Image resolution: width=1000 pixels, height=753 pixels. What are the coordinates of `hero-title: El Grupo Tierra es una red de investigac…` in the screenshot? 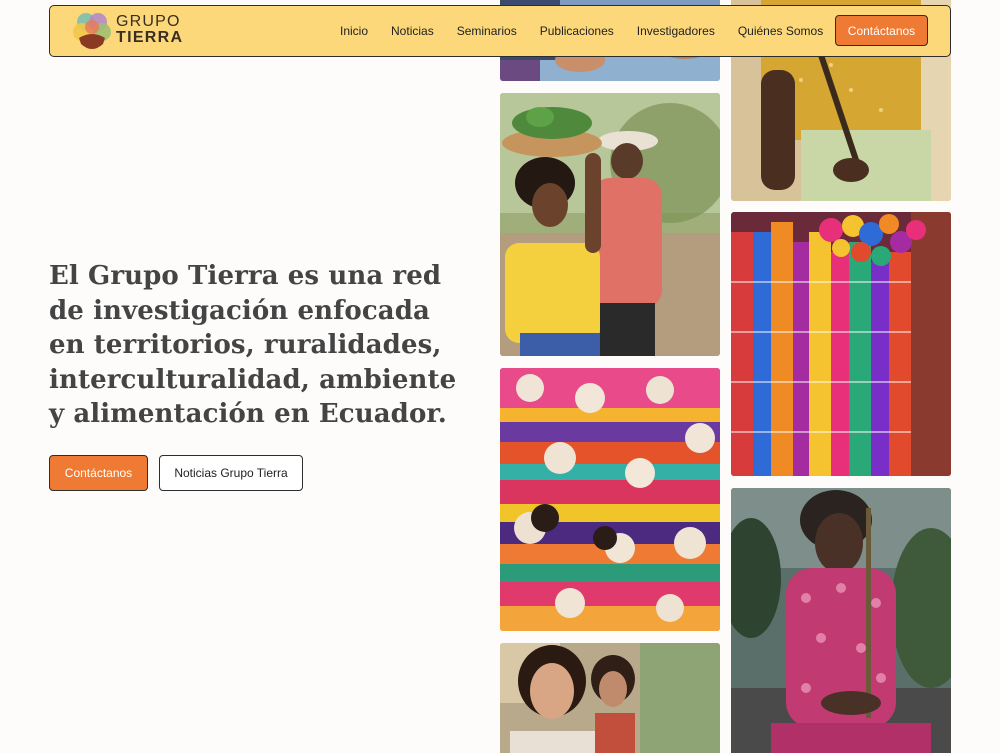 It's located at (253, 345).